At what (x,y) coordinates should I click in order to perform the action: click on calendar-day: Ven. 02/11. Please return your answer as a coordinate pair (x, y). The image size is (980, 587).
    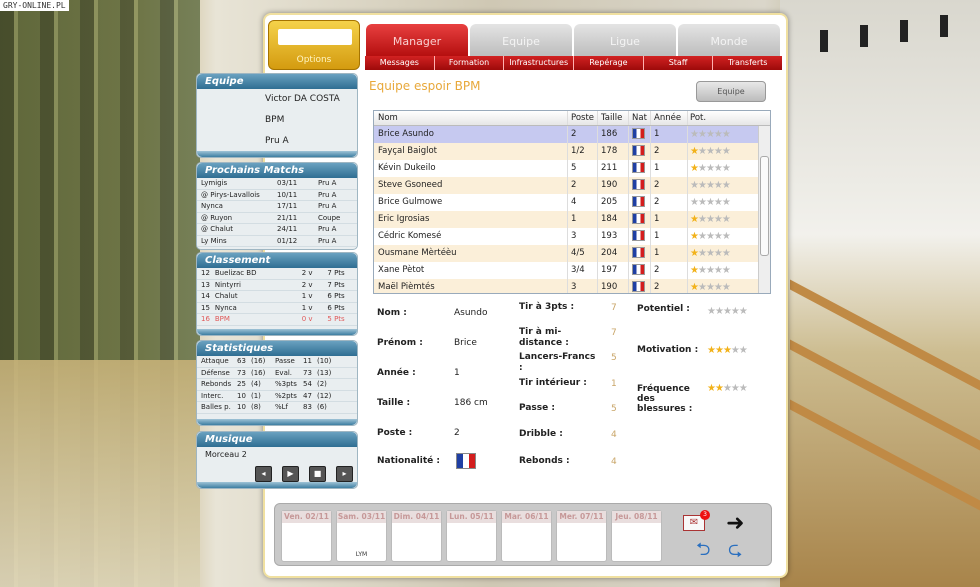
    Looking at the image, I should click on (306, 536).